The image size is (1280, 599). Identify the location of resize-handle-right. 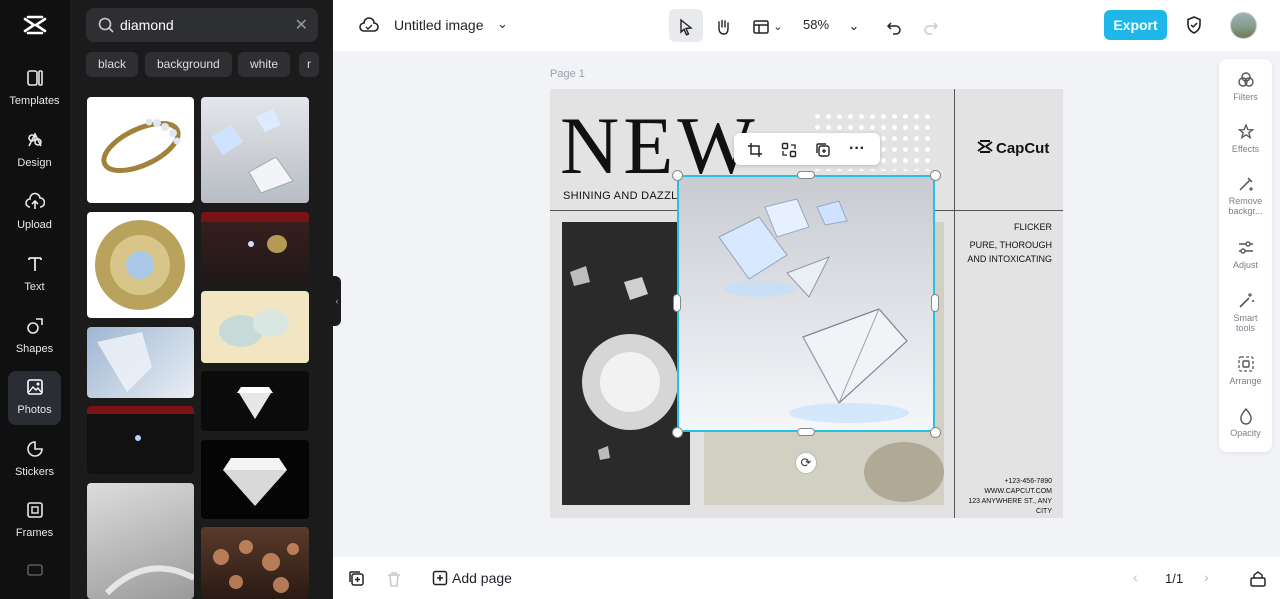
(935, 303).